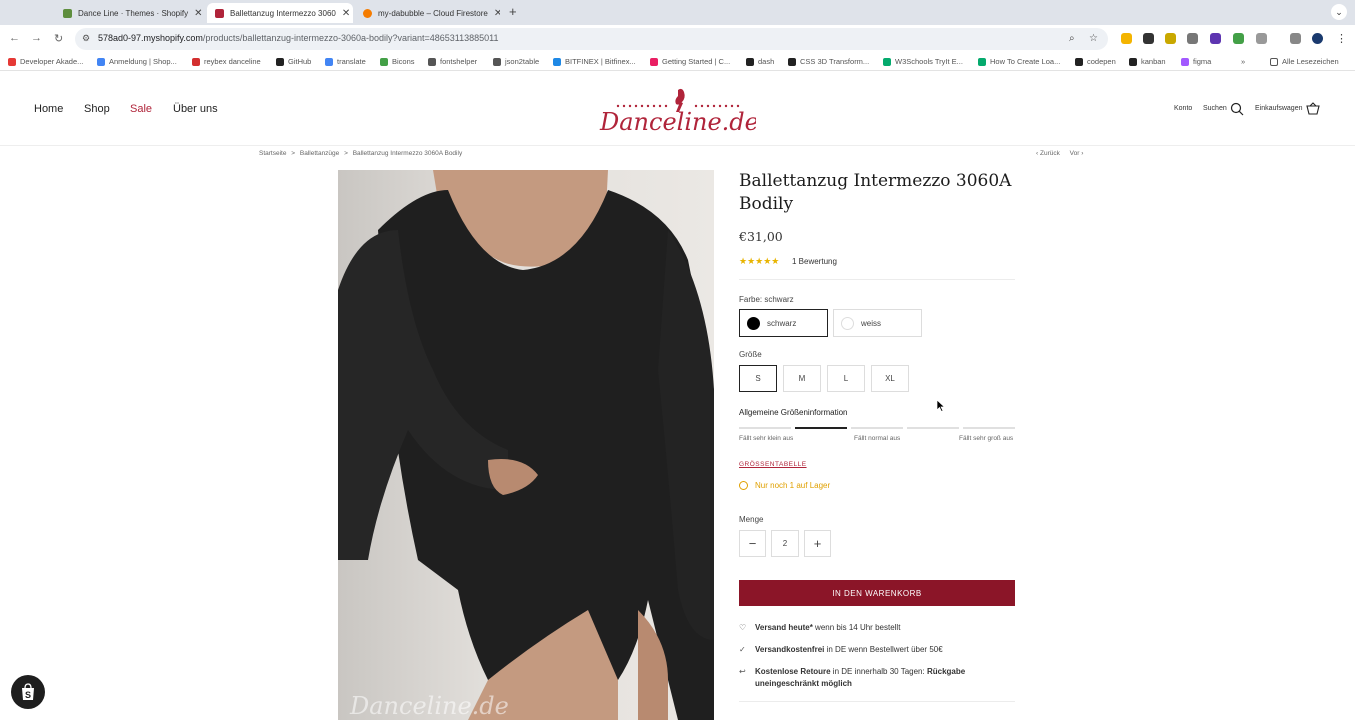 This screenshot has height=720, width=1355. I want to click on quantity-input: 2, so click(785, 543).